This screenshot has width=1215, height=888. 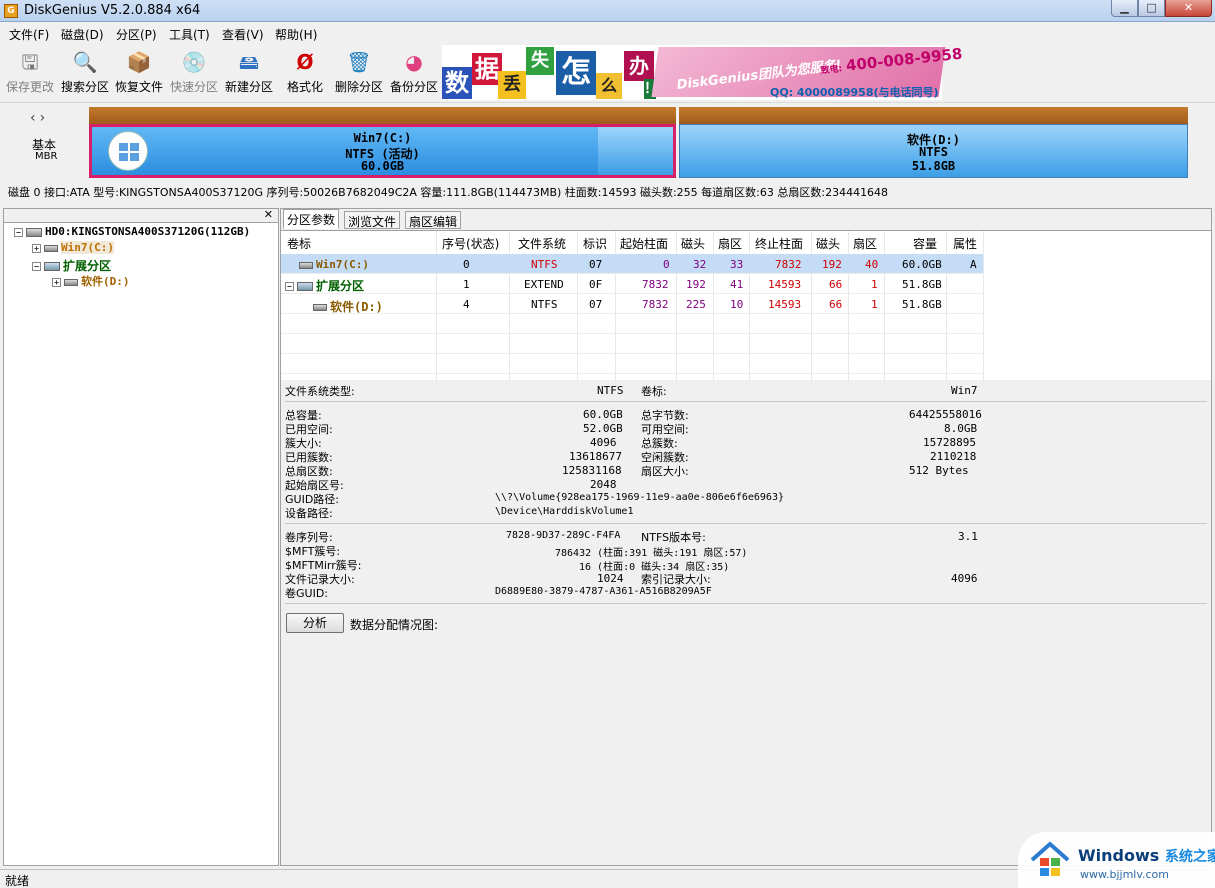 What do you see at coordinates (544, 284) in the screenshot?
I see `cell: EXTEND` at bounding box center [544, 284].